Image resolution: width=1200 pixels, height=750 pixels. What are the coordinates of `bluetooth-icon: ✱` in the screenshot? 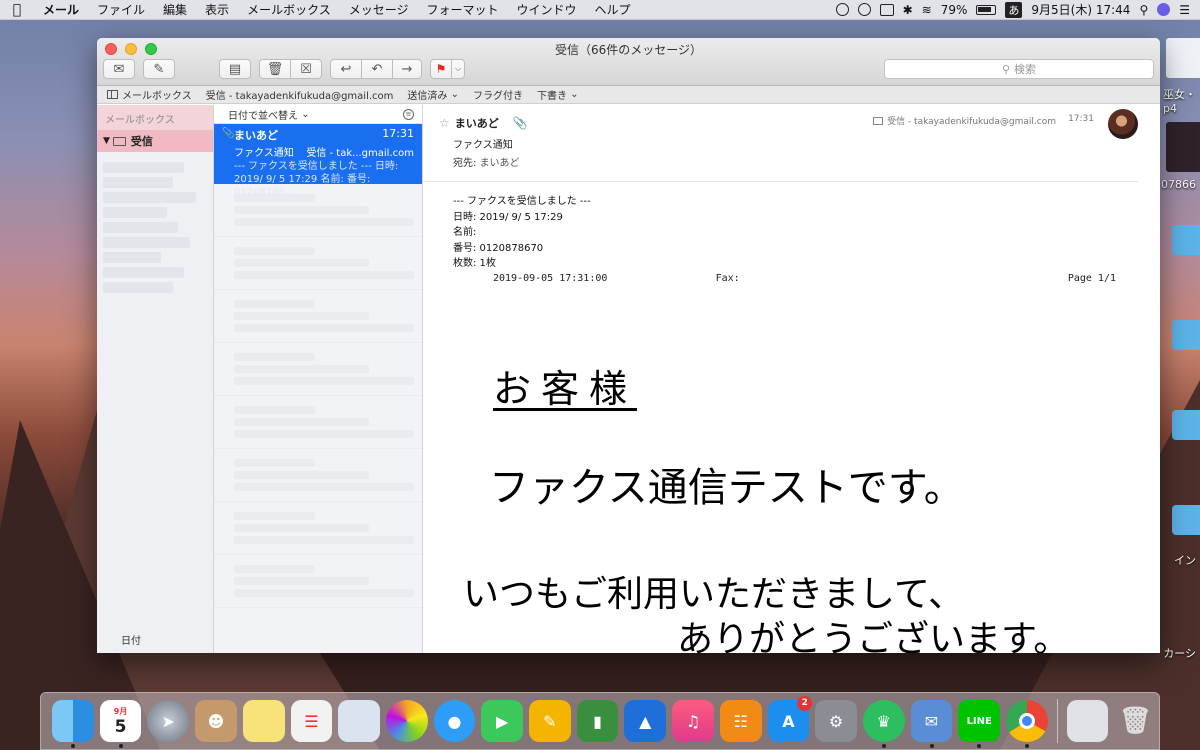 It's located at (908, 10).